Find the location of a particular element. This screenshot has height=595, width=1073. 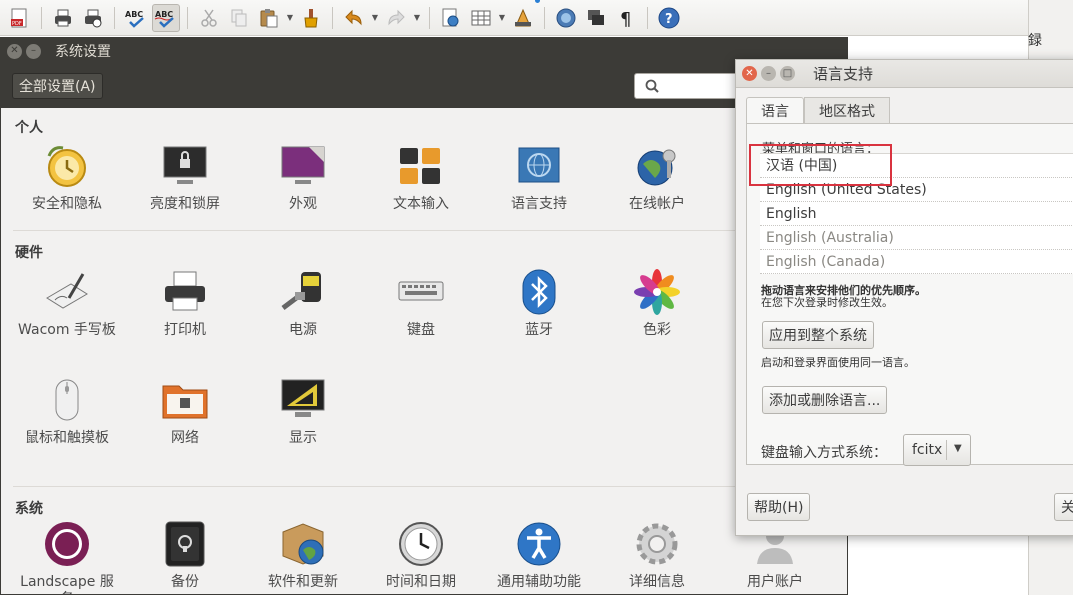

tile-wacom: Wacom 手写板 is located at coordinates (67, 303).